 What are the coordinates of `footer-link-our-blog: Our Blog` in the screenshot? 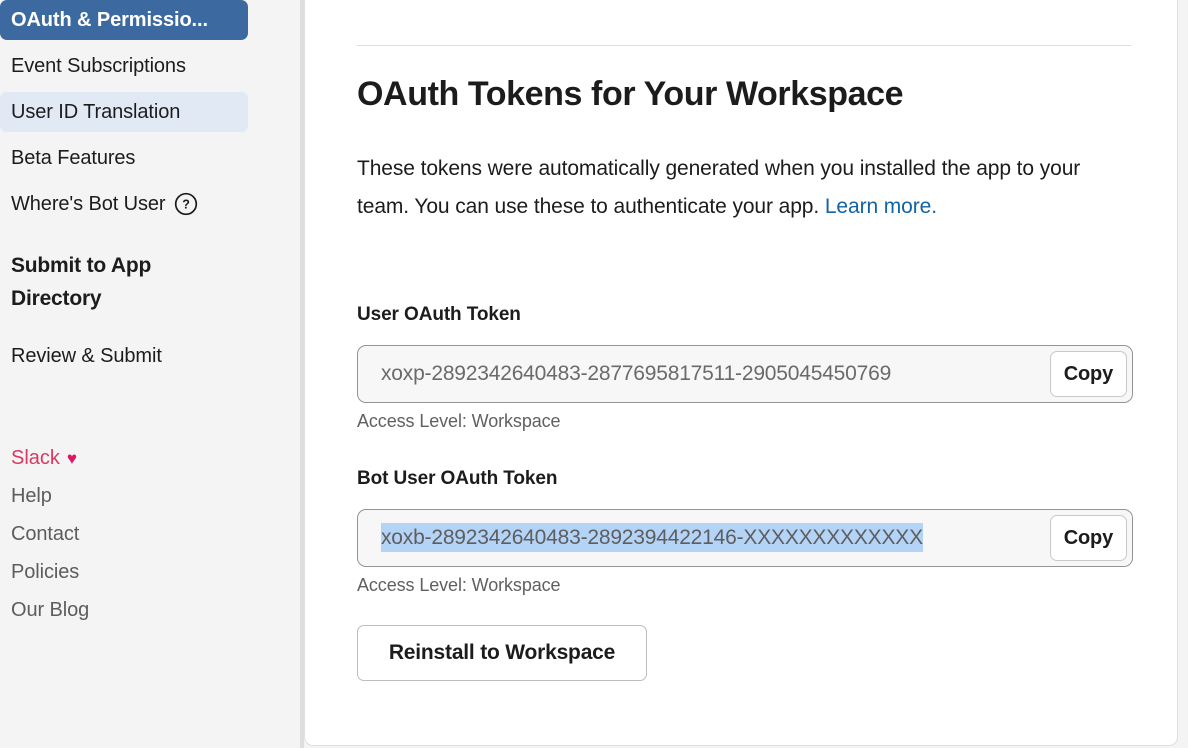 It's located at (155, 610).